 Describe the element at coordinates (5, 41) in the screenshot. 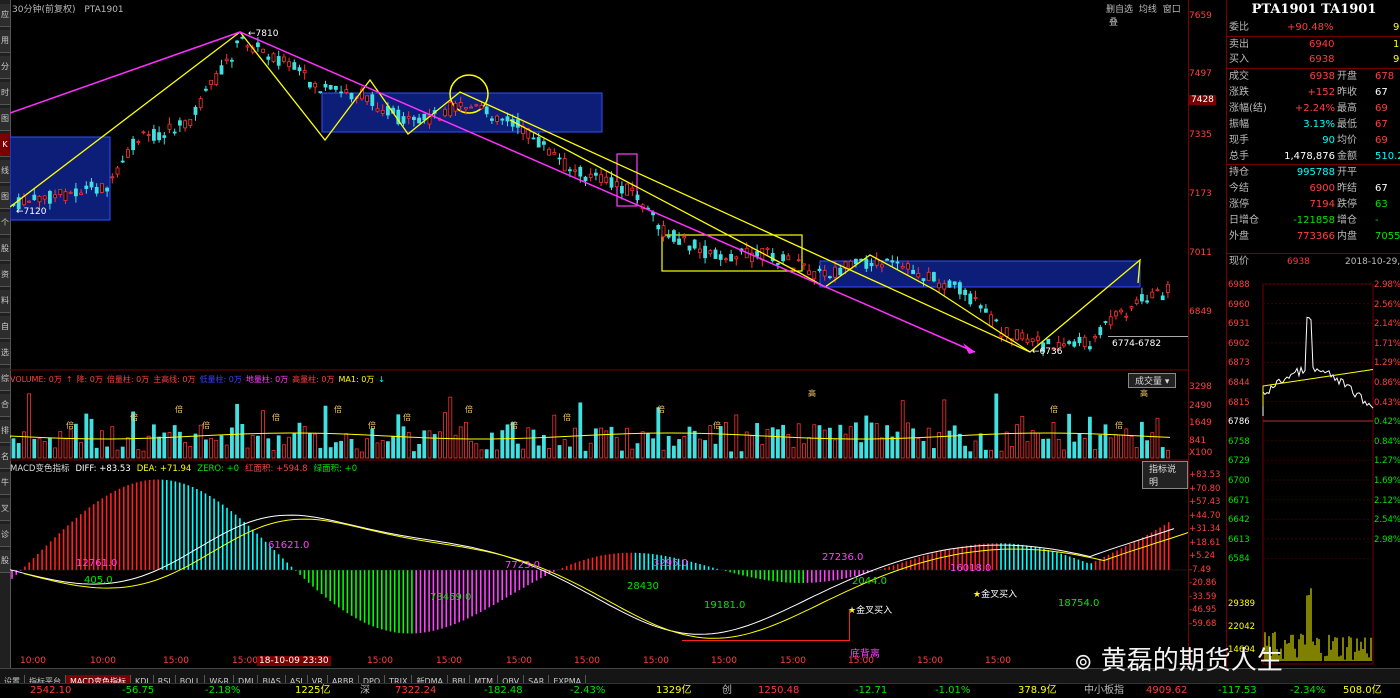

I see `left-tab: 用` at that location.